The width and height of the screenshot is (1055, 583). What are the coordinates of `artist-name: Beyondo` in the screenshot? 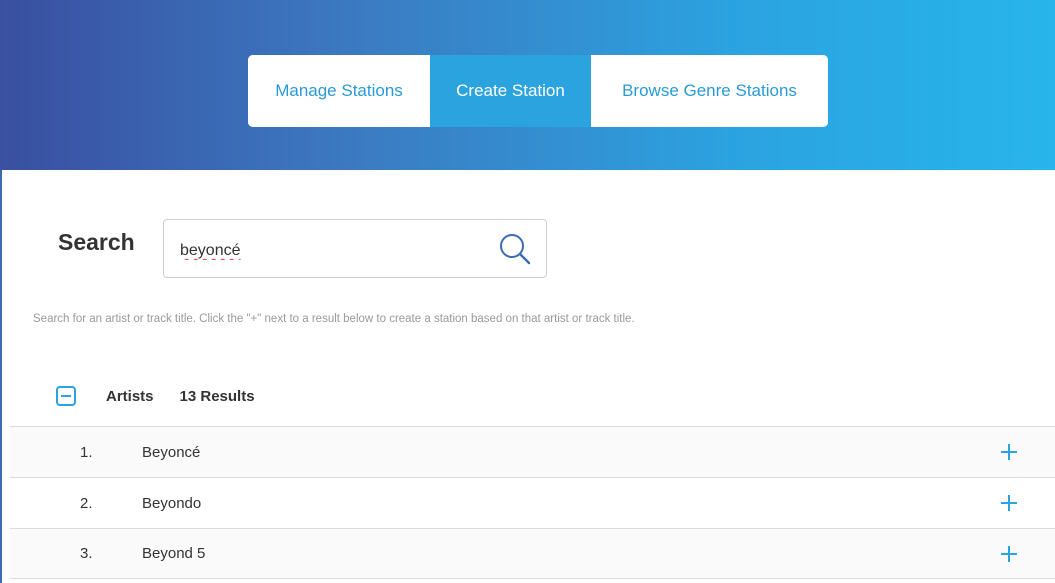 It's located at (172, 503).